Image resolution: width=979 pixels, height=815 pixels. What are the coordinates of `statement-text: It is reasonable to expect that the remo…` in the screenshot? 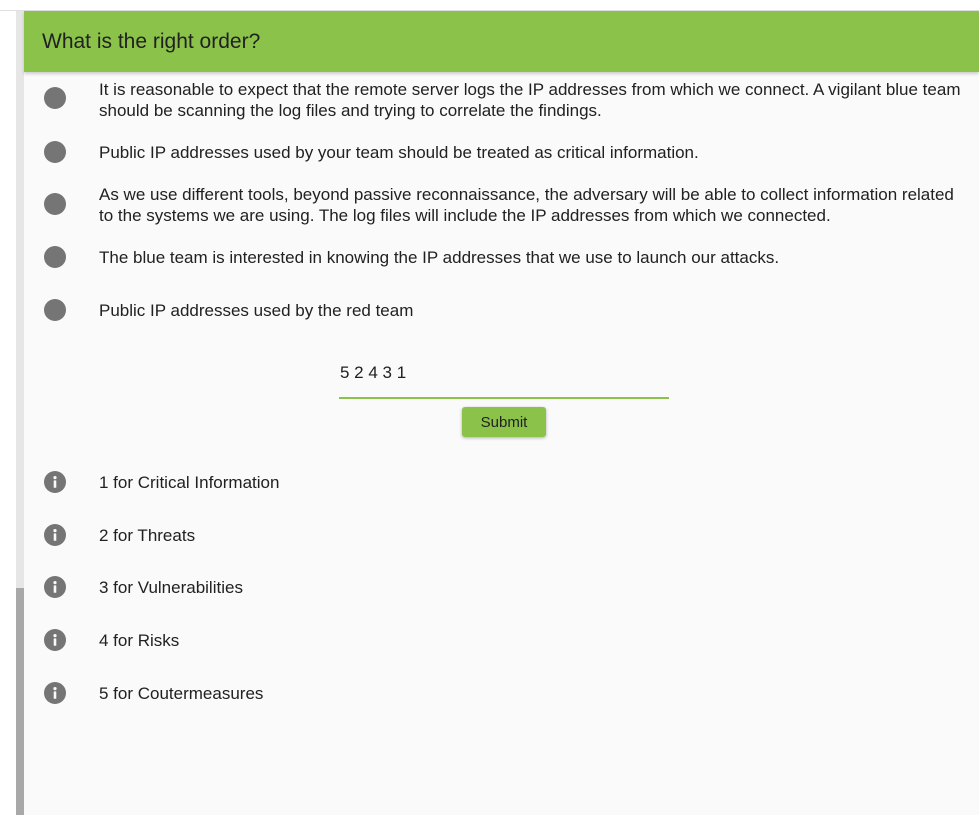 It's located at (530, 100).